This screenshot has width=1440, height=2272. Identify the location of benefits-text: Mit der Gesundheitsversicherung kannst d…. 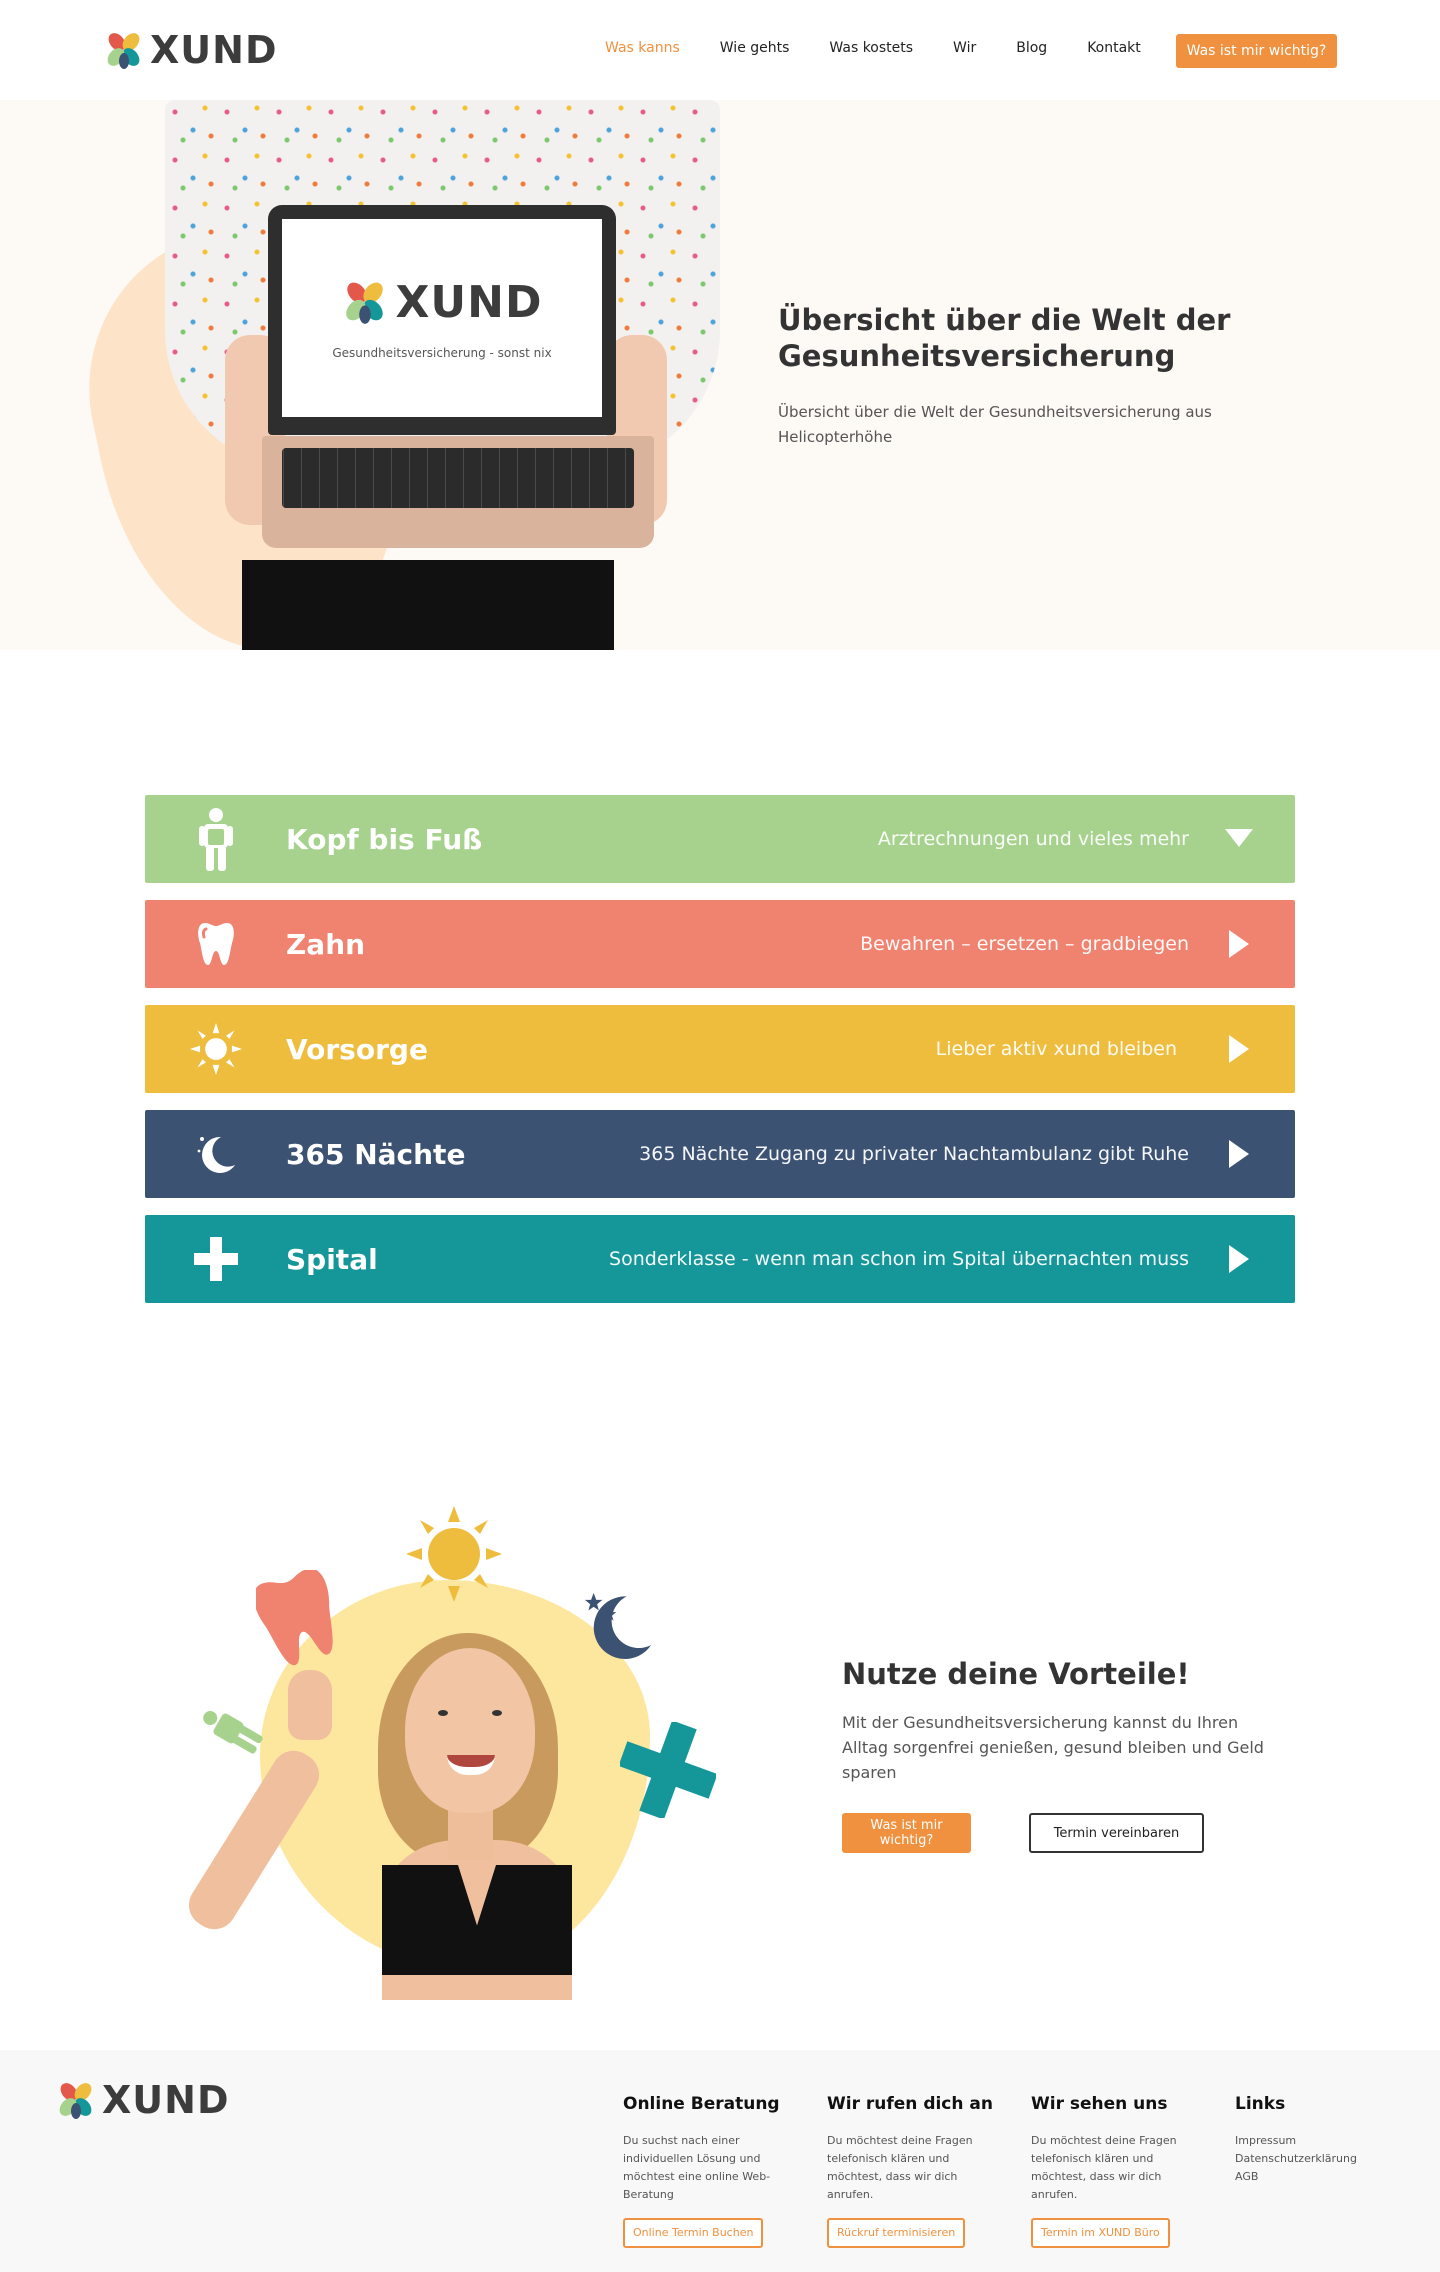
(1053, 1747).